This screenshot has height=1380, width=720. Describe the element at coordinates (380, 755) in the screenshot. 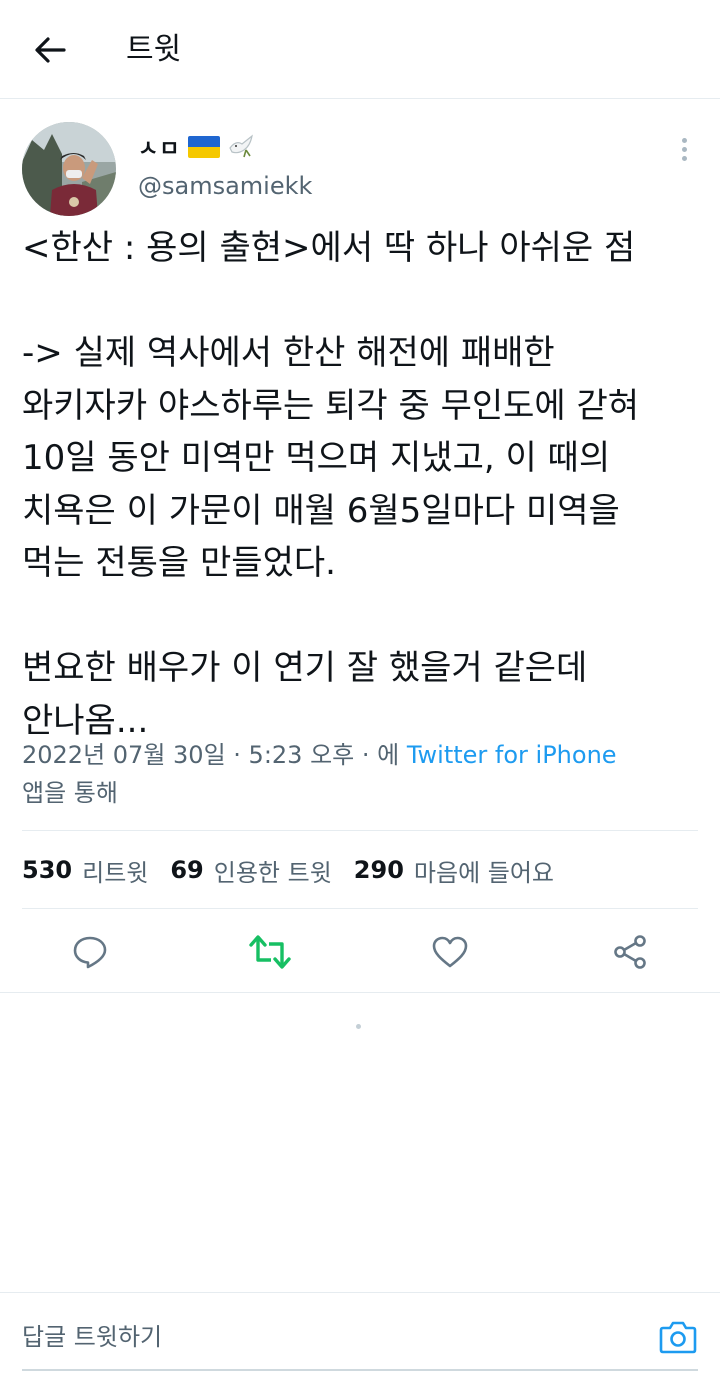

I see `meta-separator: · 에` at that location.